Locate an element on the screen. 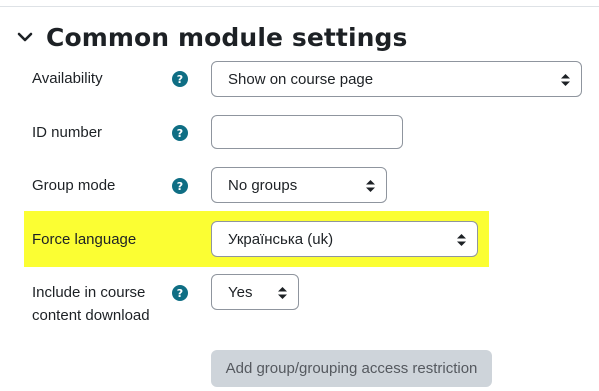 The height and width of the screenshot is (391, 599). section-divider is located at coordinates (299, 6).